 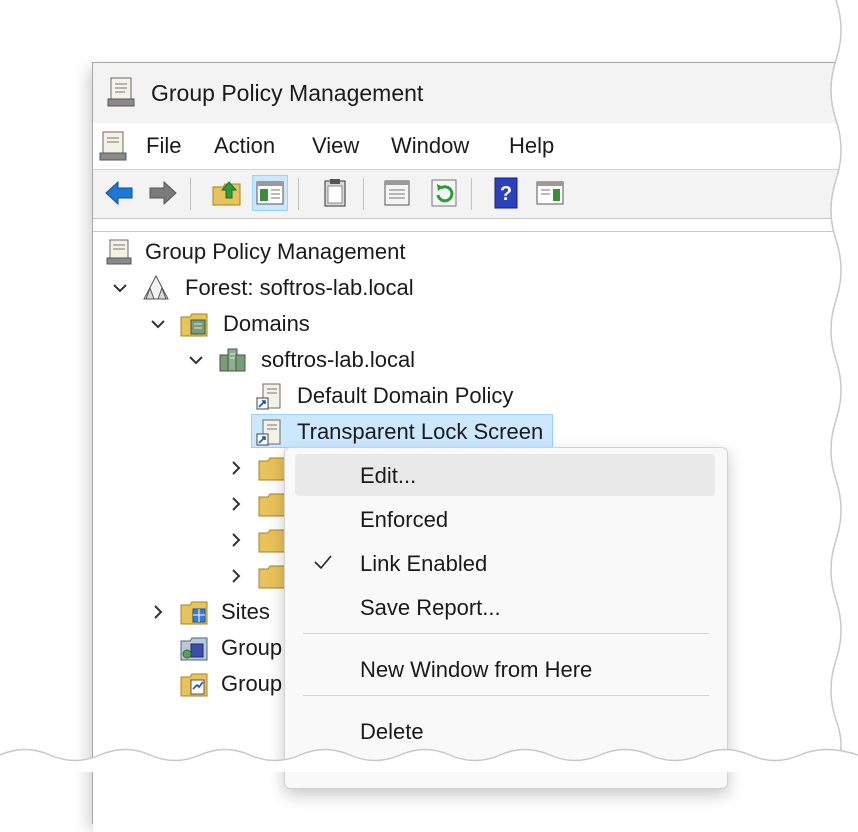 I want to click on checkmark-icon, so click(x=323, y=562).